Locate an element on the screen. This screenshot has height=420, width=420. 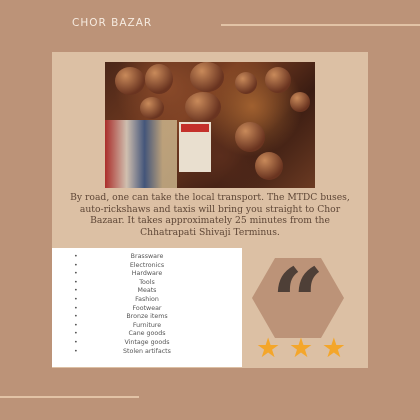
list-item-label: Cane goods is located at coordinates (147, 334).